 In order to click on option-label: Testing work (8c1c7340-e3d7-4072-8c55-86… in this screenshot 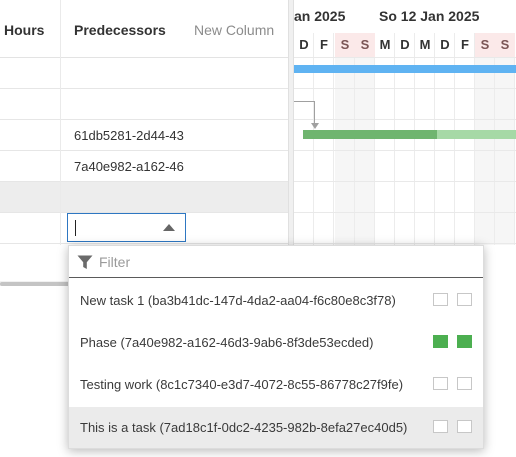, I will do `click(242, 384)`.